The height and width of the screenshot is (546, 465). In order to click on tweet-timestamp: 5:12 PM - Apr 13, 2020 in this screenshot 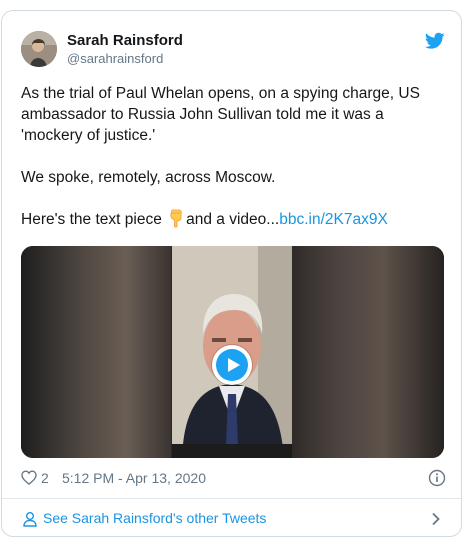, I will do `click(134, 478)`.